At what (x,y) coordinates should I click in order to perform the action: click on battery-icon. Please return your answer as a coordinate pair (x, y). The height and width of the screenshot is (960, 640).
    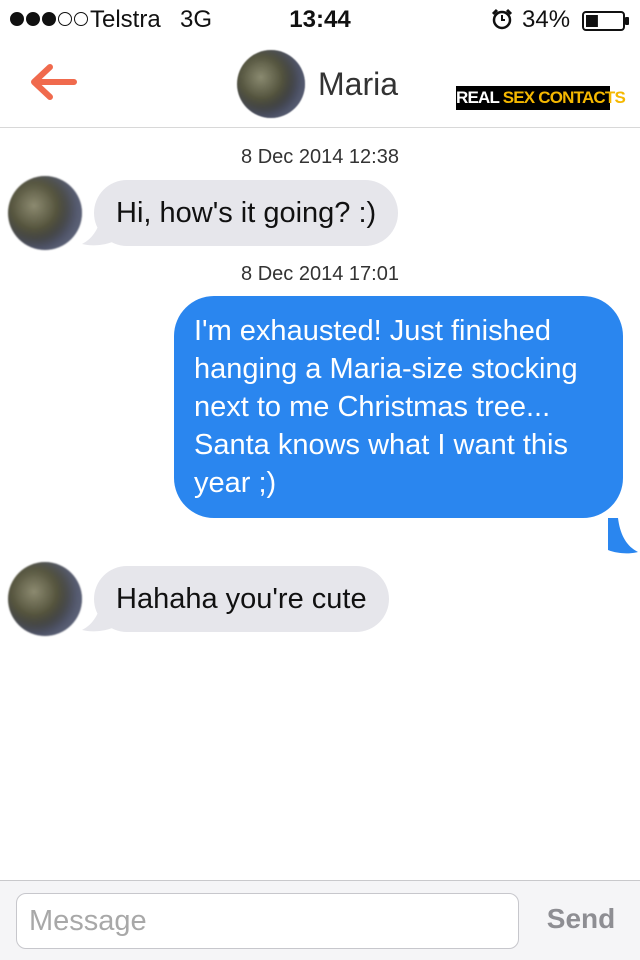
    Looking at the image, I should click on (605, 21).